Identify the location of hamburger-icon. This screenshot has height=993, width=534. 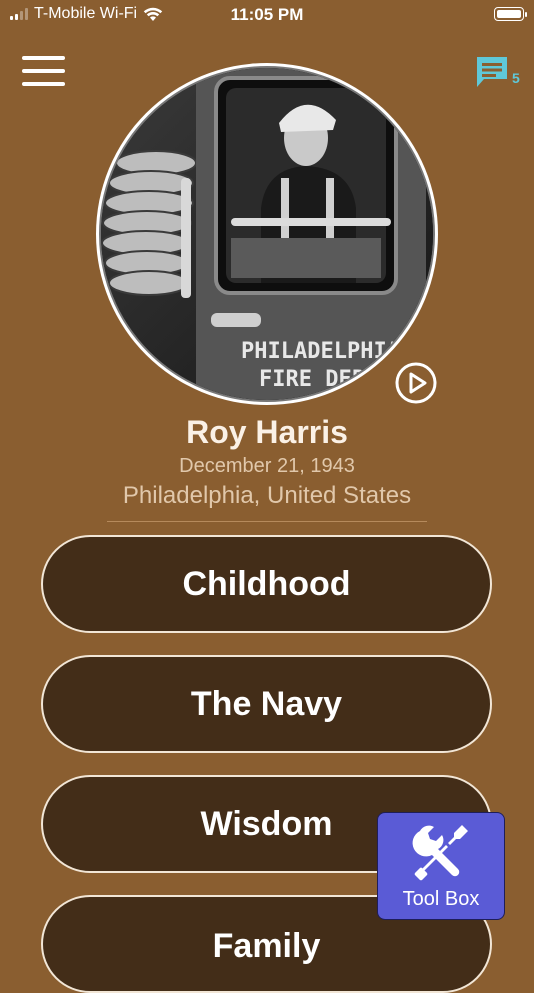
(43, 58).